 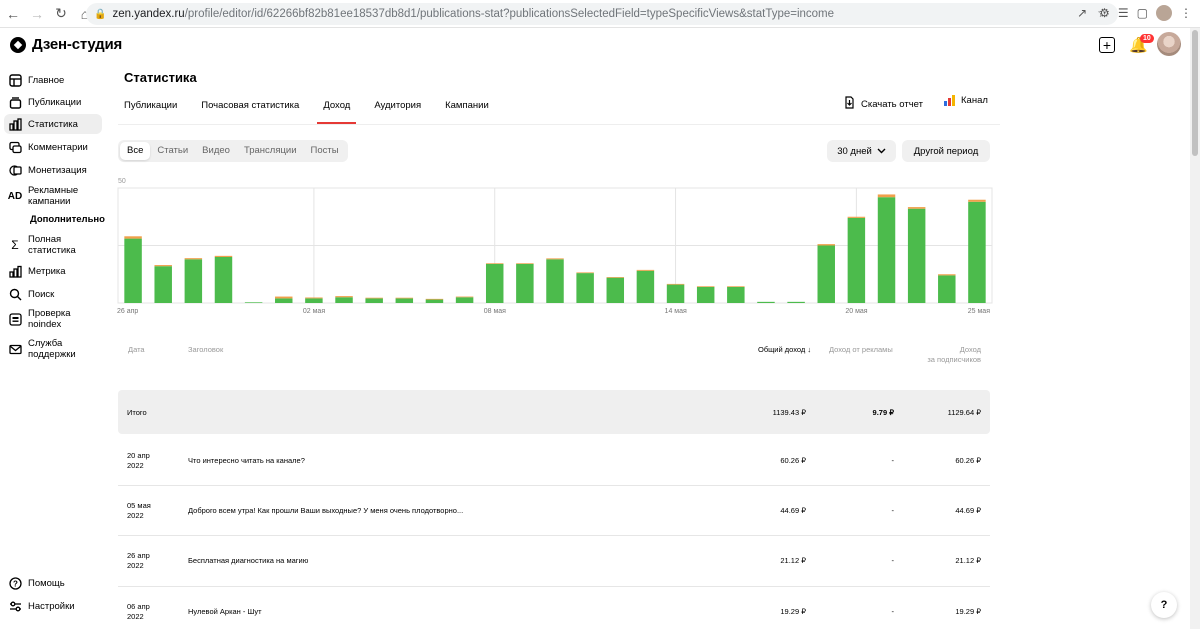 I want to click on tab-income: Доход, so click(x=337, y=112).